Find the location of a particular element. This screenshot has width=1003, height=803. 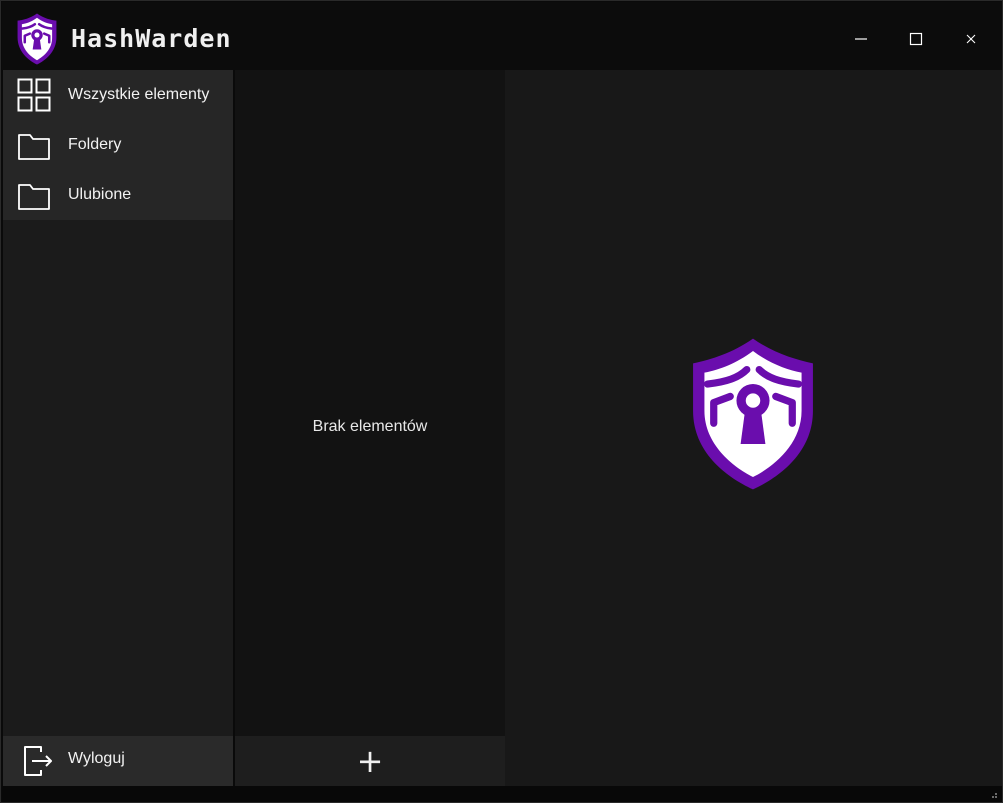

close-icon is located at coordinates (971, 39).